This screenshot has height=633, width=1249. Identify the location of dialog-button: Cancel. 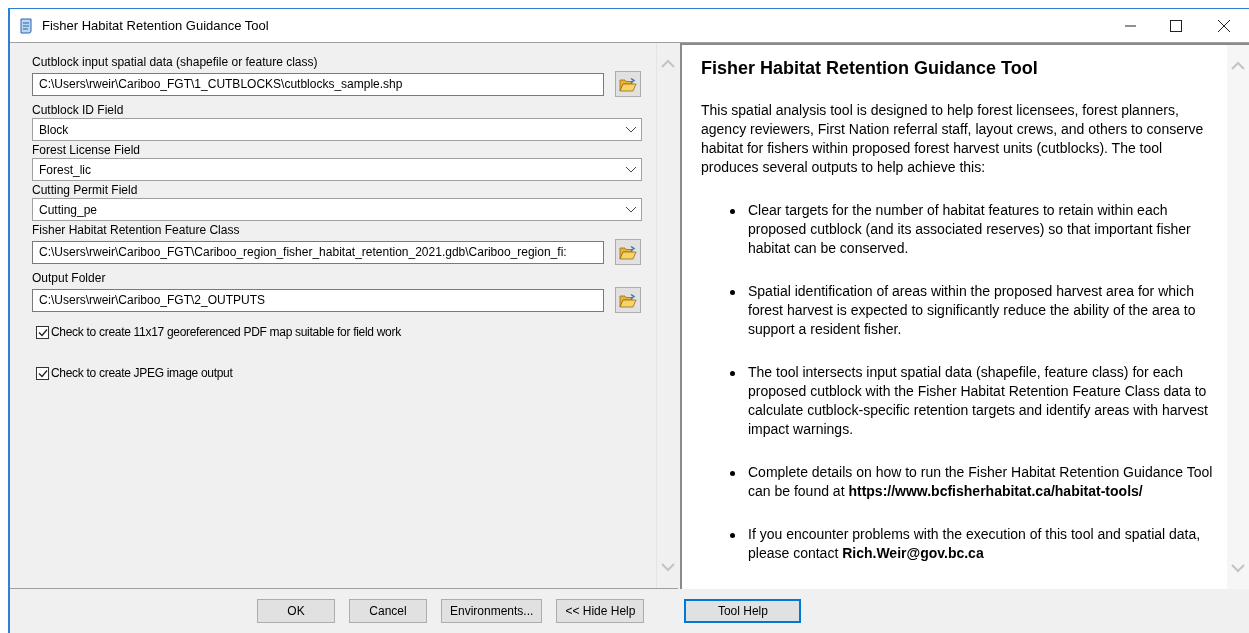
(388, 611).